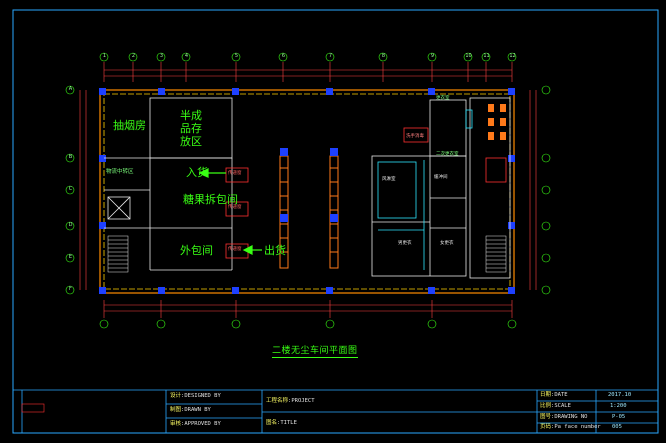 The image size is (666, 443). Describe the element at coordinates (195, 424) in the screenshot. I see `tb-approved: 审核:APPROVED BY` at that location.